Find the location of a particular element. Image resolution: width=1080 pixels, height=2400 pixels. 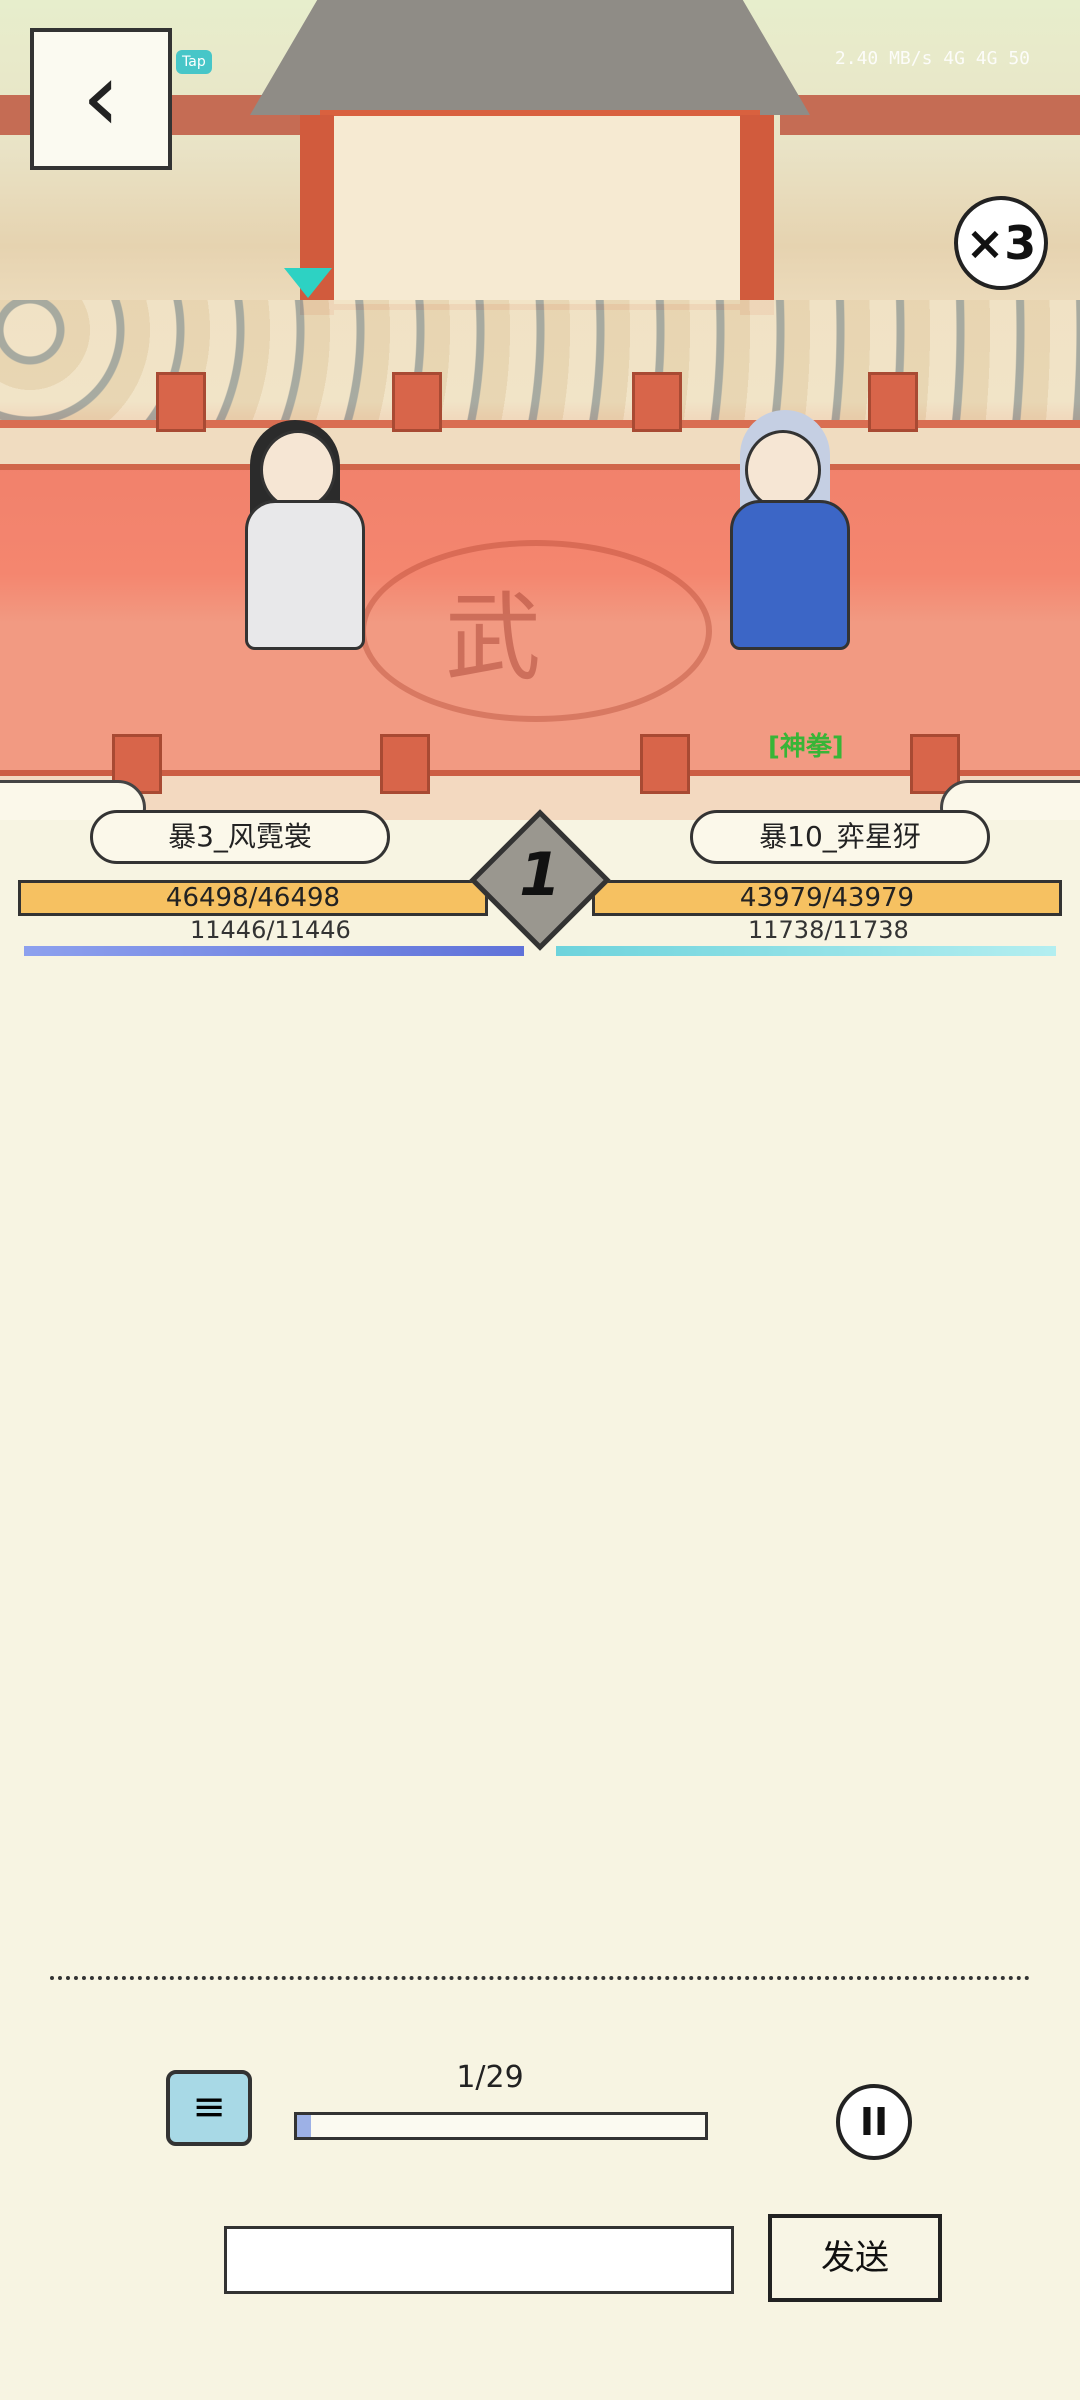

log-divider is located at coordinates (540, 1978).